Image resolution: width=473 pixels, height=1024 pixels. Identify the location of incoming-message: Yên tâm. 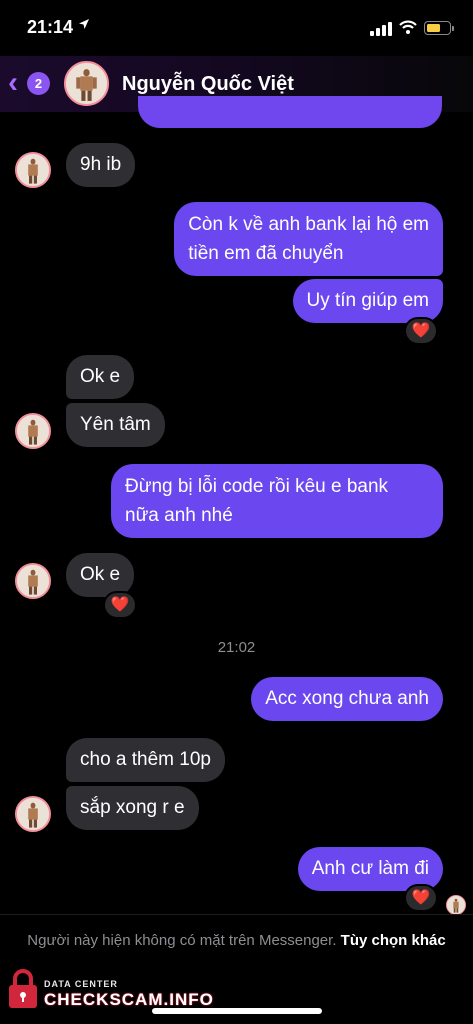
(115, 425).